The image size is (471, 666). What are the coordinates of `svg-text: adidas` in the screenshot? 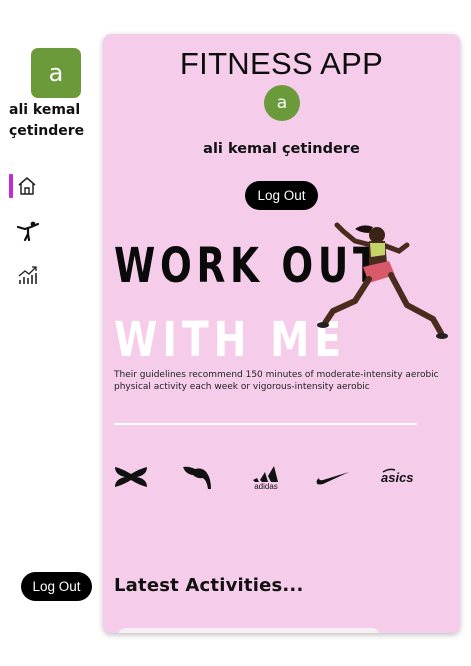 It's located at (266, 486).